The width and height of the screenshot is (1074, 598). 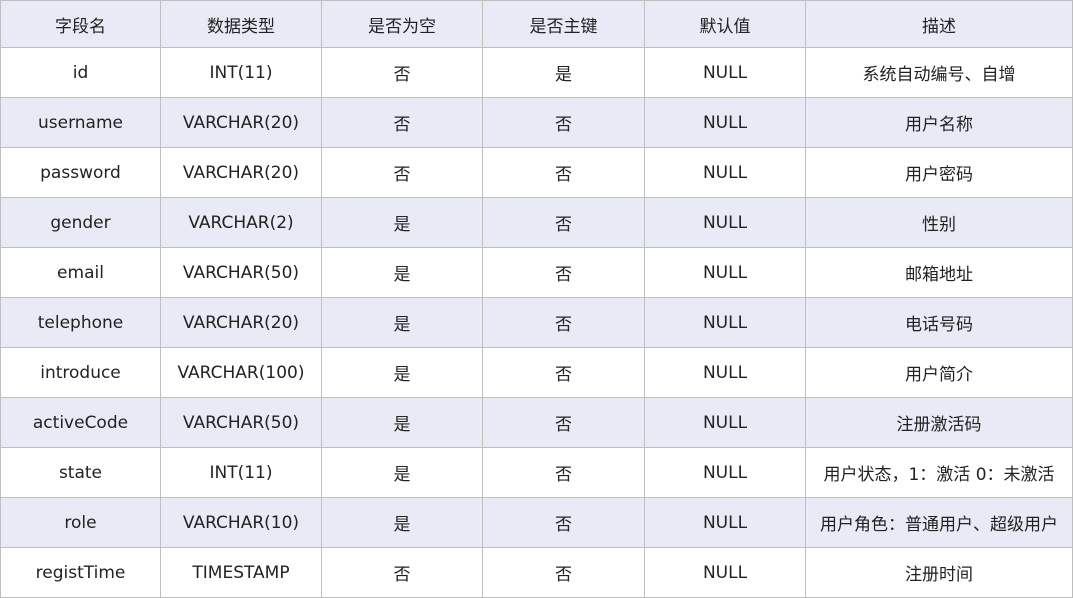 I want to click on cell-data-type: VARCHAR(2), so click(x=241, y=222).